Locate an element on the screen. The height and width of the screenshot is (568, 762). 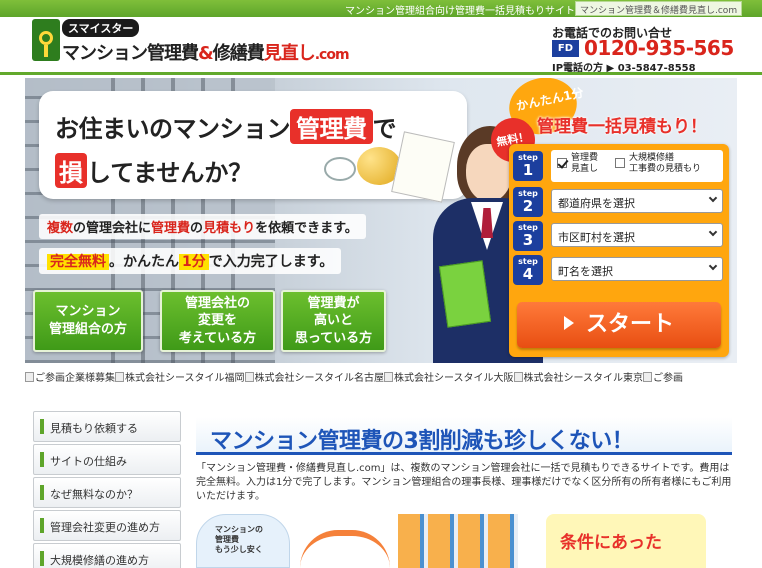
logo-main: マンション管理費 is located at coordinates (130, 53).